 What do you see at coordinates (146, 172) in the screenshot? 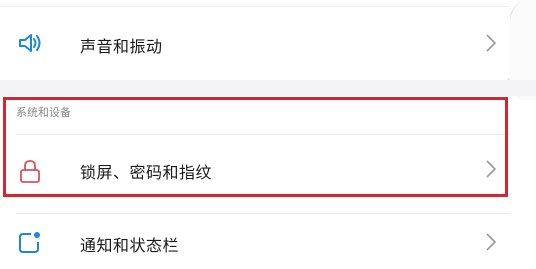
I see `settings-item-label: 锁屏、密码和指纹` at bounding box center [146, 172].